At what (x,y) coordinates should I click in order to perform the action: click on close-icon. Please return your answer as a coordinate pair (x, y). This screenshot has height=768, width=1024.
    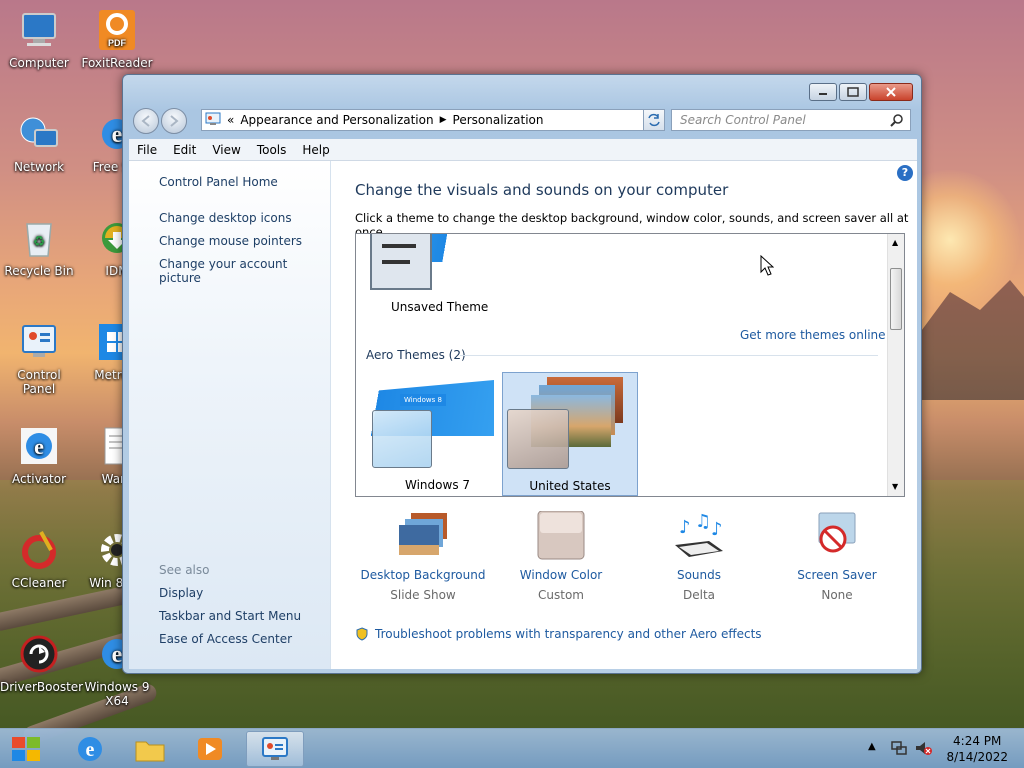
    Looking at the image, I should click on (891, 92).